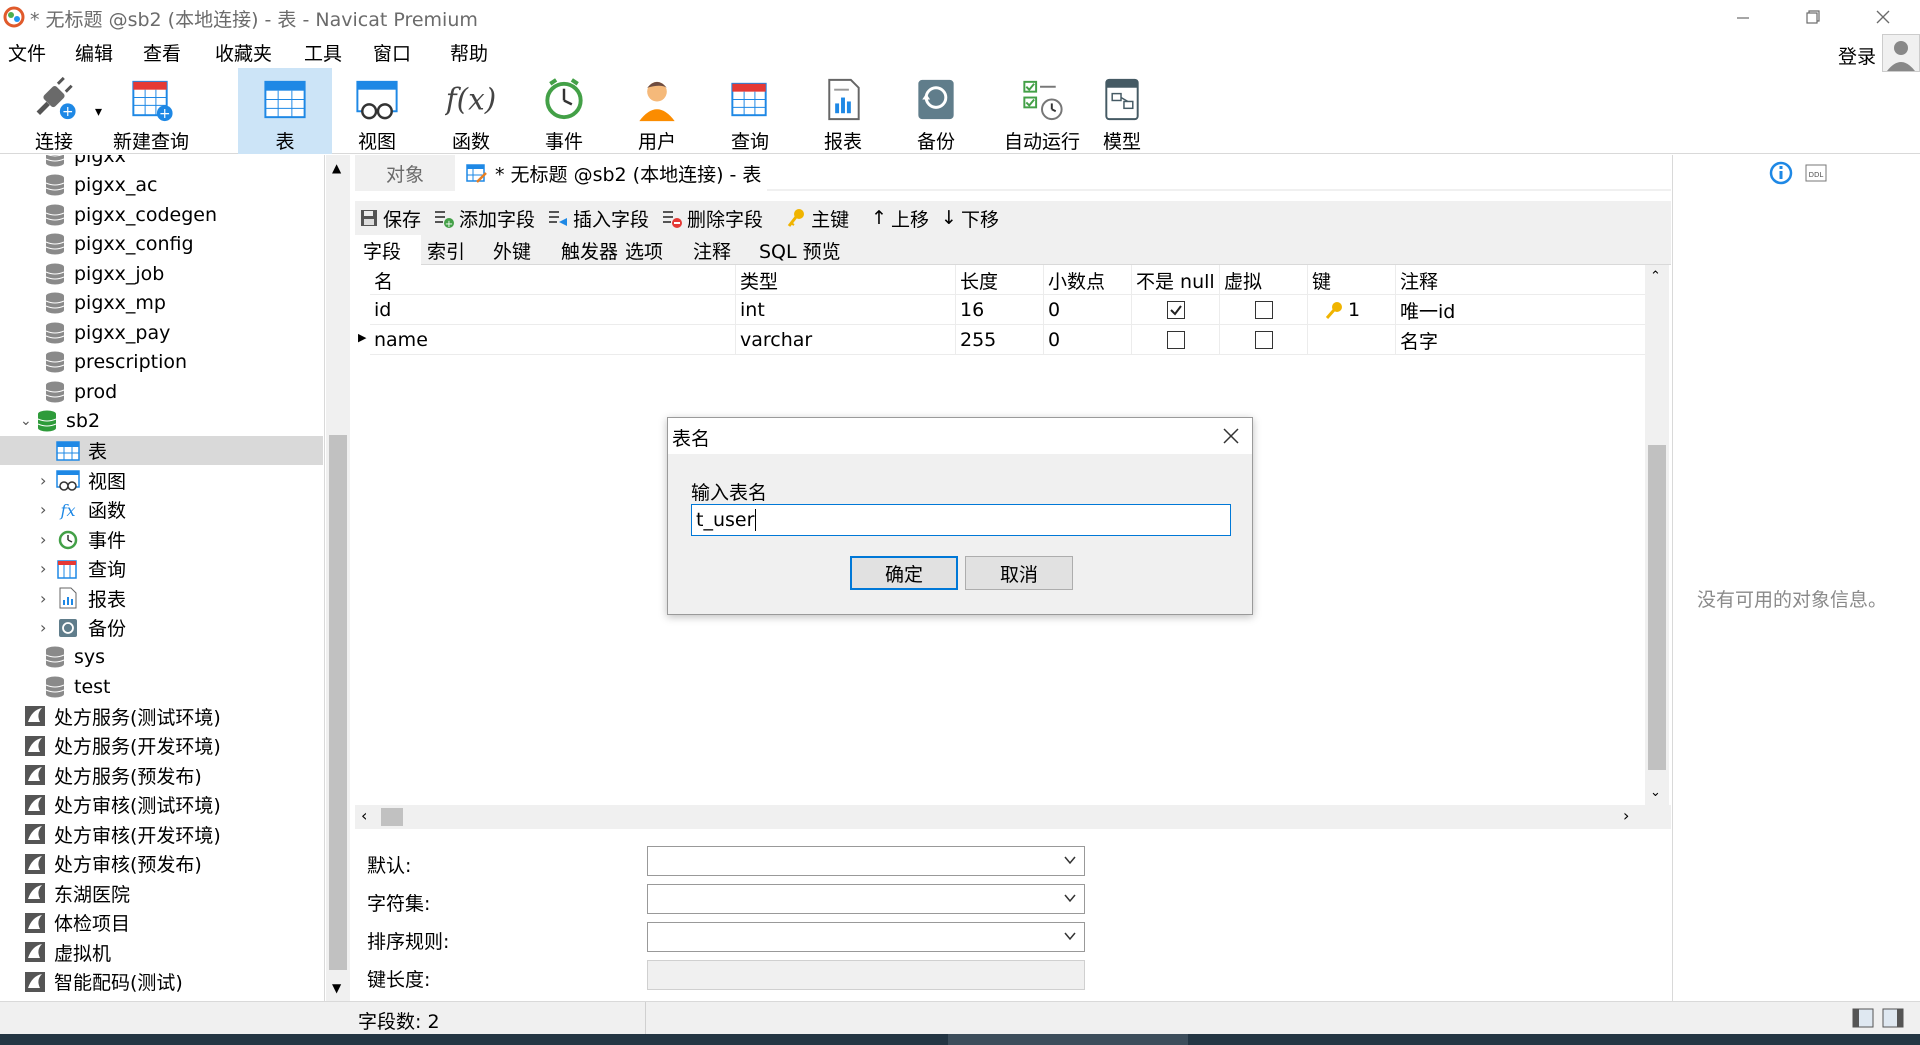 Image resolution: width=1920 pixels, height=1045 pixels. Describe the element at coordinates (1626, 815) in the screenshot. I see `scroll-right-icon: ›` at that location.